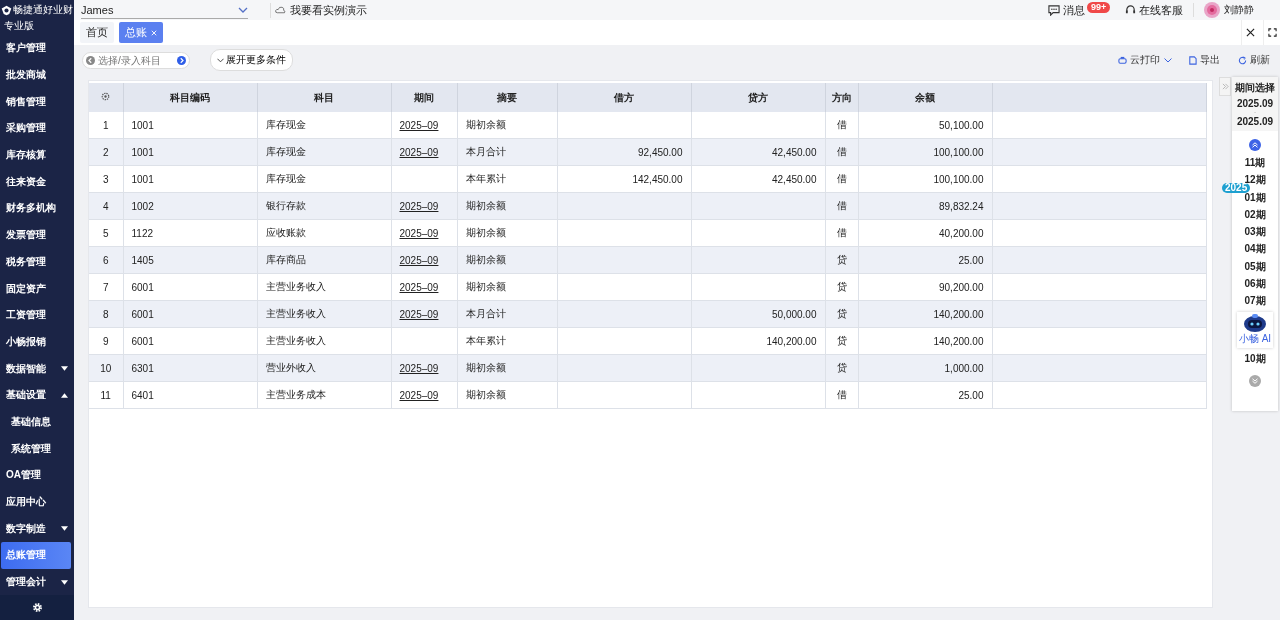 This screenshot has width=1280, height=620. What do you see at coordinates (1255, 329) in the screenshot?
I see `ai-assistant-button: 小畅 AI` at bounding box center [1255, 329].